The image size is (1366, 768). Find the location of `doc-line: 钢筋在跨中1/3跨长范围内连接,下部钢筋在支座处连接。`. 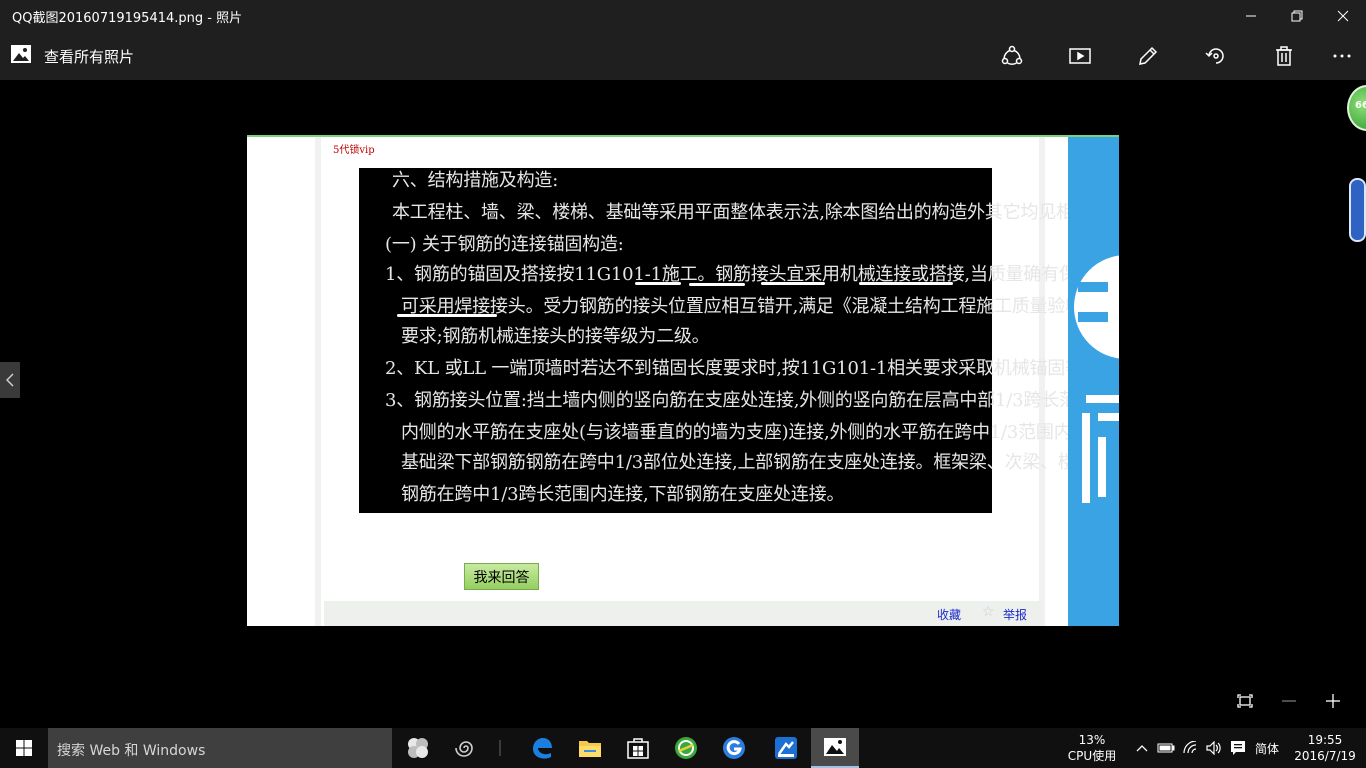

doc-line: 钢筋在跨中1/3跨长范围内连接,下部钢筋在支座处连接。 is located at coordinates (623, 494).